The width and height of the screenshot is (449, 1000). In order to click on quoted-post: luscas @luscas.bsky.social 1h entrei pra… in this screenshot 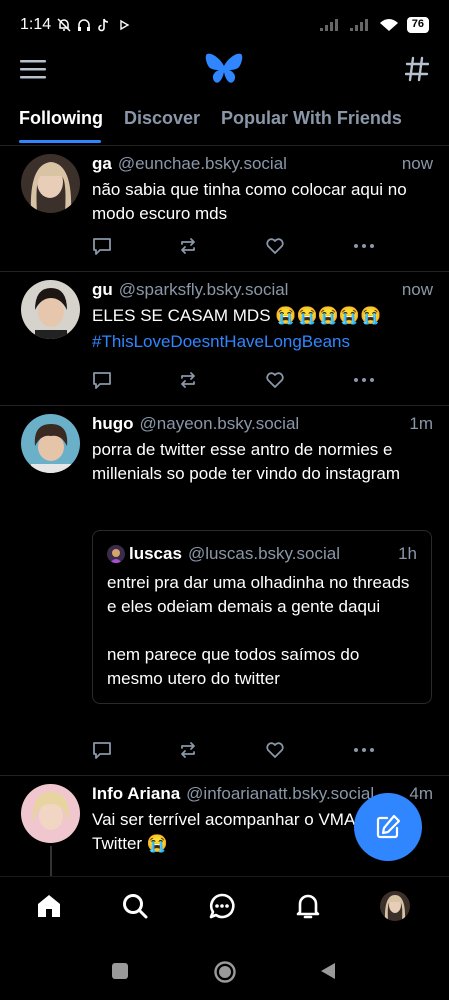, I will do `click(262, 617)`.